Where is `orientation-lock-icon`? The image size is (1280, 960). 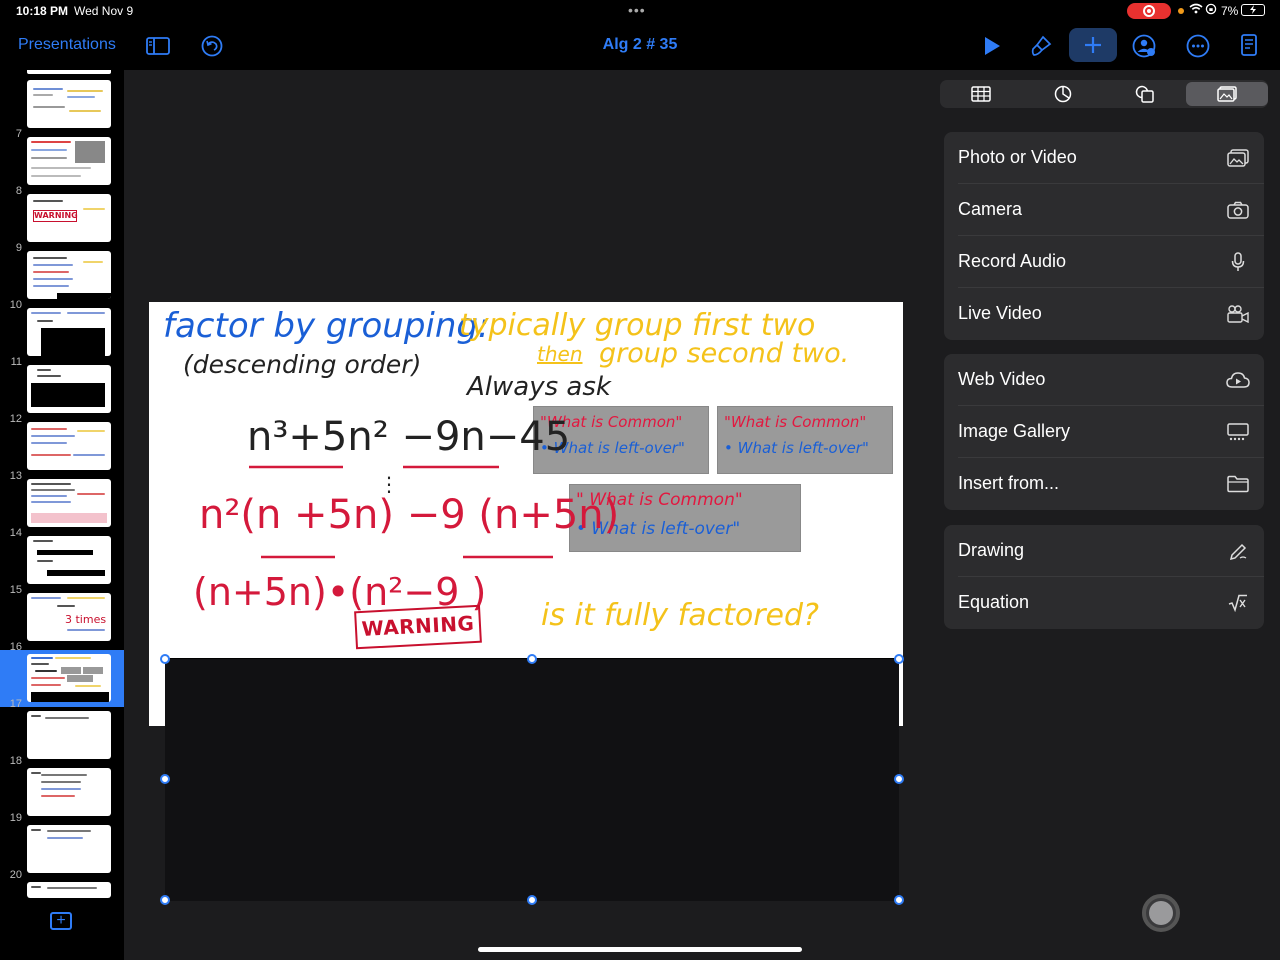
orientation-lock-icon is located at coordinates (1211, 10).